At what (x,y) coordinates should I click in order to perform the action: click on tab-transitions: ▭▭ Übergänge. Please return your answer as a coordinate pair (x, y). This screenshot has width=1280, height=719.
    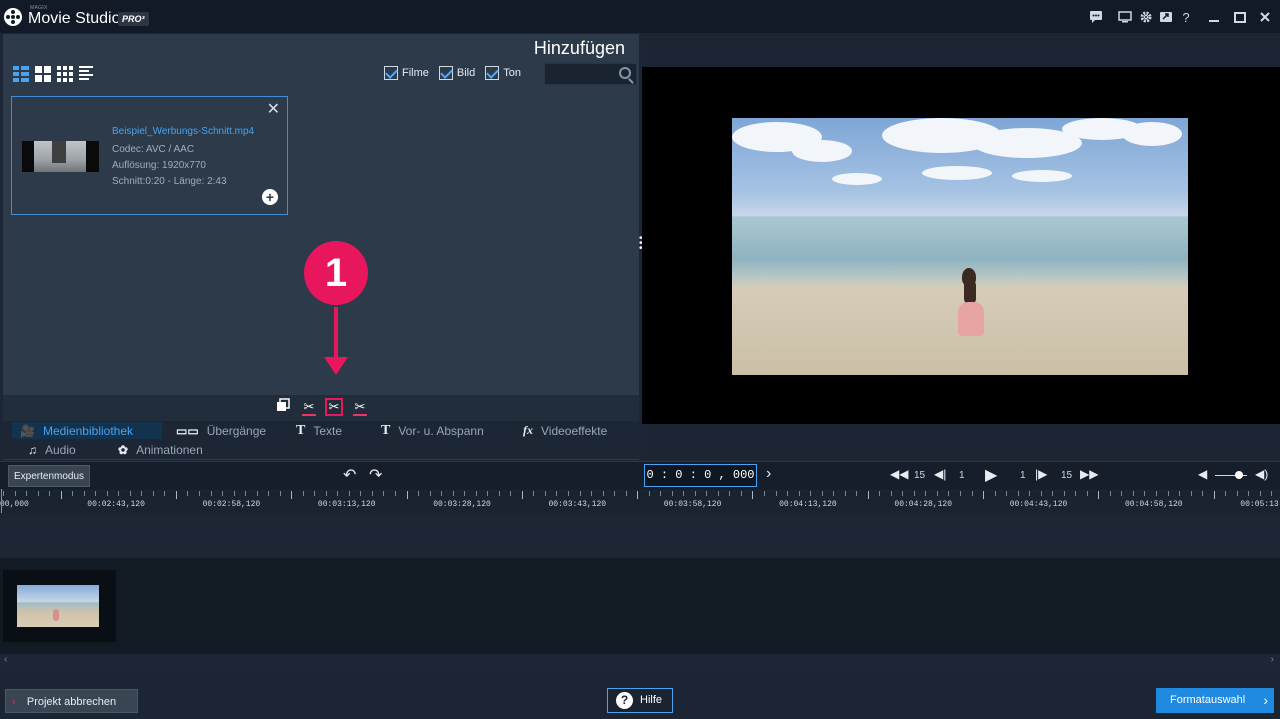
    Looking at the image, I should click on (221, 430).